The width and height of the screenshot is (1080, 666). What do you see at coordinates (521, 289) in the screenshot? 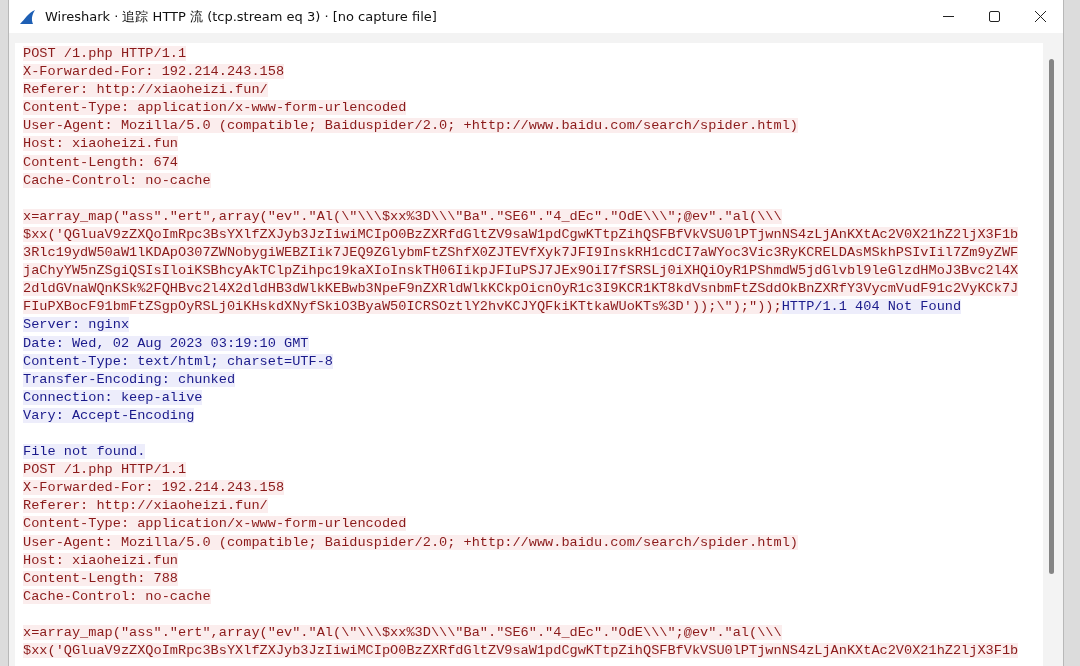
I see `client-text: 2dldGVnaWQnKSk%2FQHBvc2l4X2dldHB3dWlkKEBwb3NpeF9nZXRldWlkKCkpOicnOyR1c3I9KCR1KT8kdVsnbmFtZSddOkBnZXRfY3VycmVudF91c2VyKCk7J` at bounding box center [521, 289].